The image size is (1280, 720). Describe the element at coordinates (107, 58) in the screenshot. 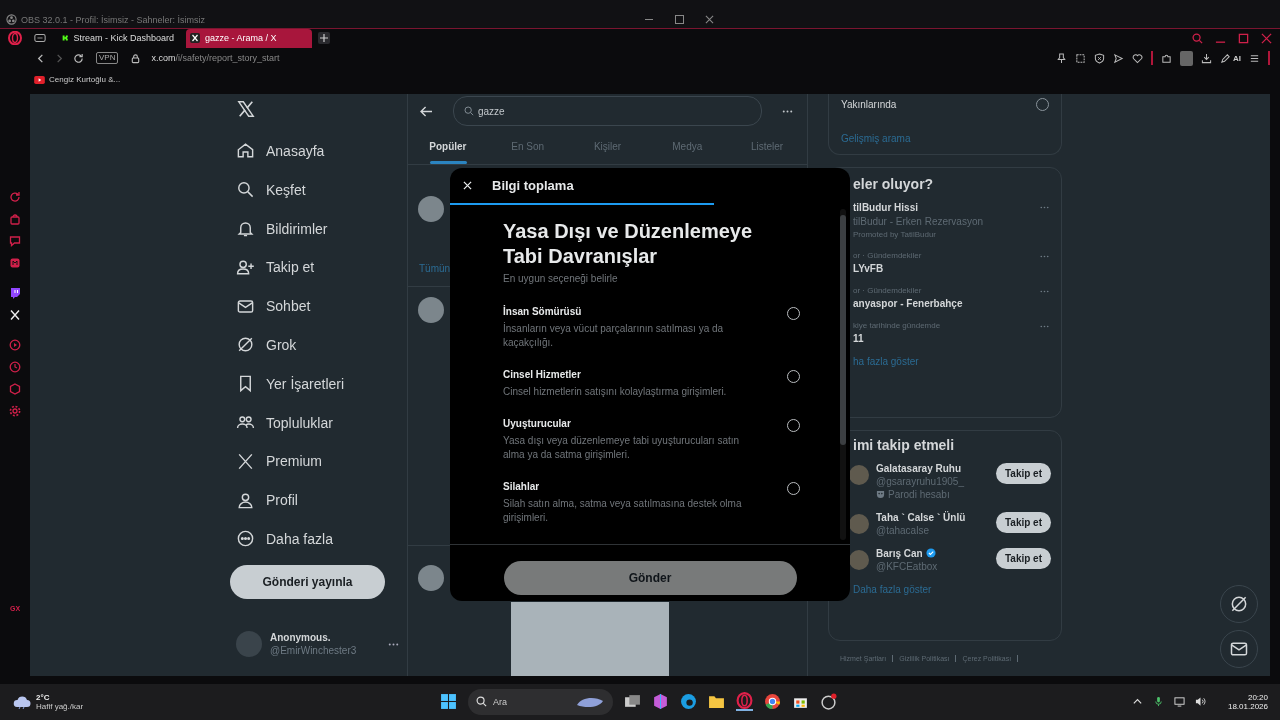

I see `vpn-badge: VPN` at that location.